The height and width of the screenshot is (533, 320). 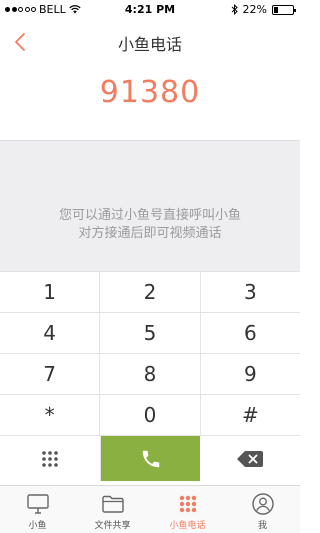 What do you see at coordinates (37, 526) in the screenshot?
I see `tab-label: 小鱼` at bounding box center [37, 526].